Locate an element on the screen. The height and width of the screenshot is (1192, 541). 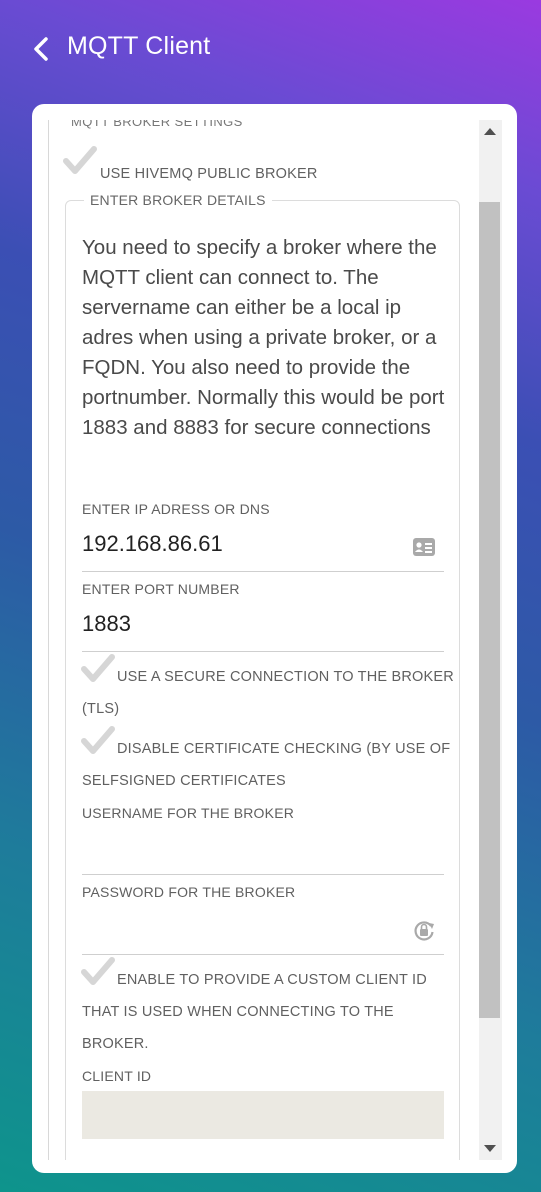
scroll-down-arrow-icon is located at coordinates (490, 1148).